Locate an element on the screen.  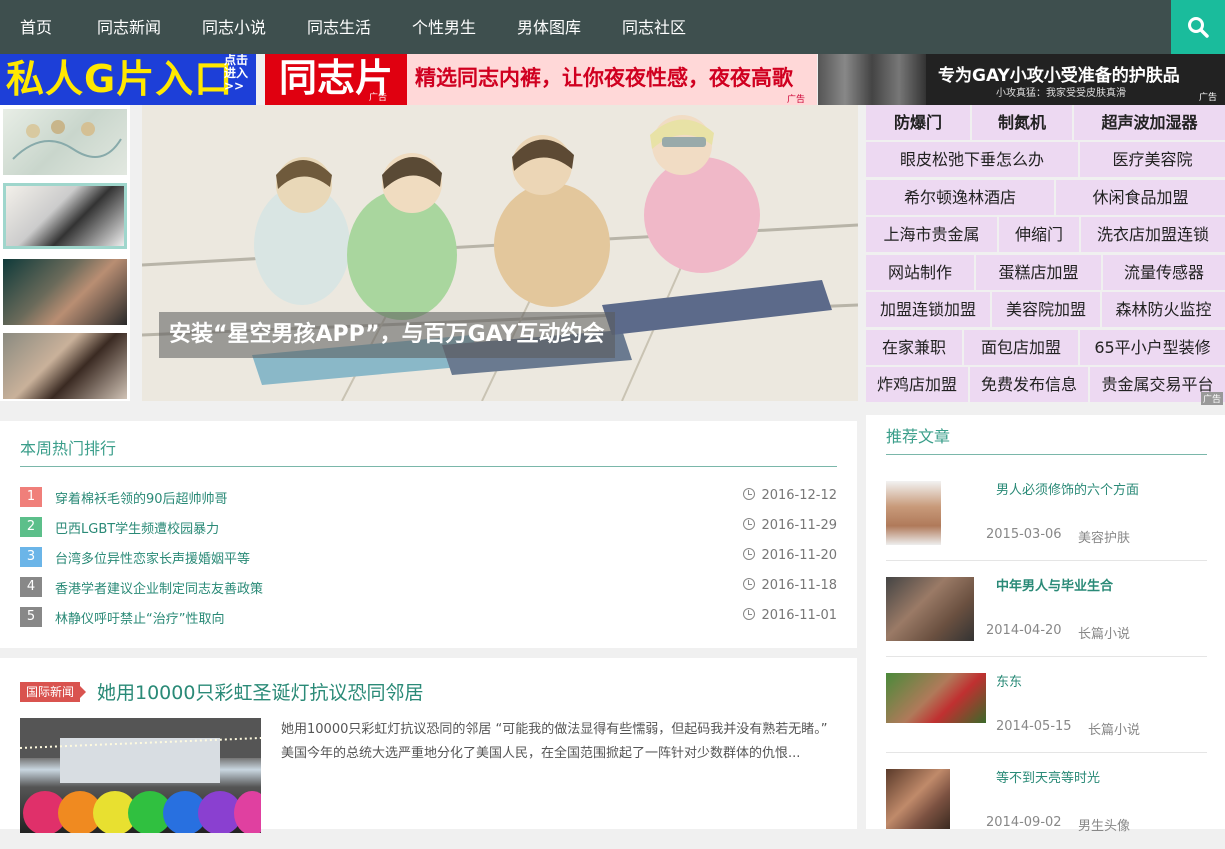
article-image is located at coordinates (140, 775).